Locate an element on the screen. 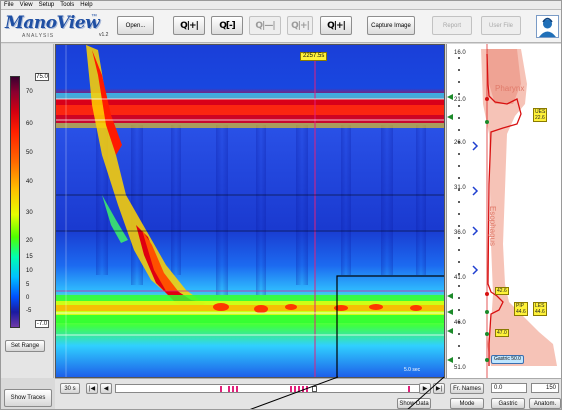  menu-tools: Tools is located at coordinates (67, 5).